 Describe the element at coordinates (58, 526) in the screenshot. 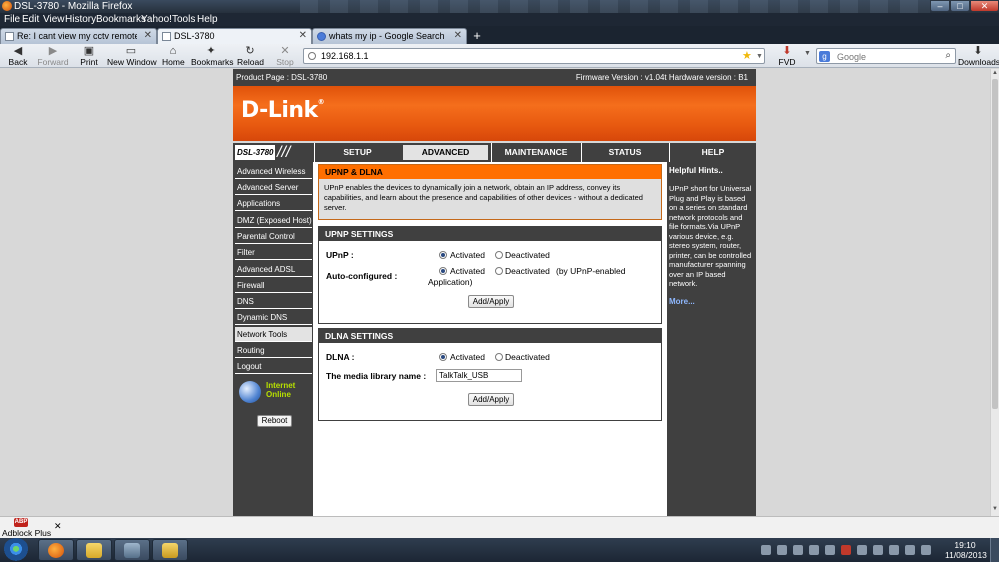

I see `close-addon-bar-icon: ✕` at that location.